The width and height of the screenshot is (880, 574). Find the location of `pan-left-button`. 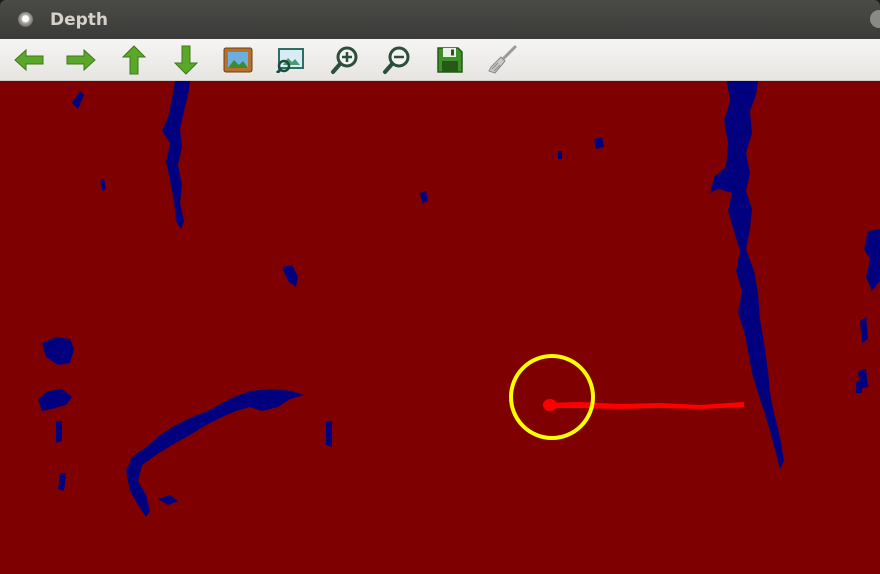

pan-left-button is located at coordinates (29, 60).